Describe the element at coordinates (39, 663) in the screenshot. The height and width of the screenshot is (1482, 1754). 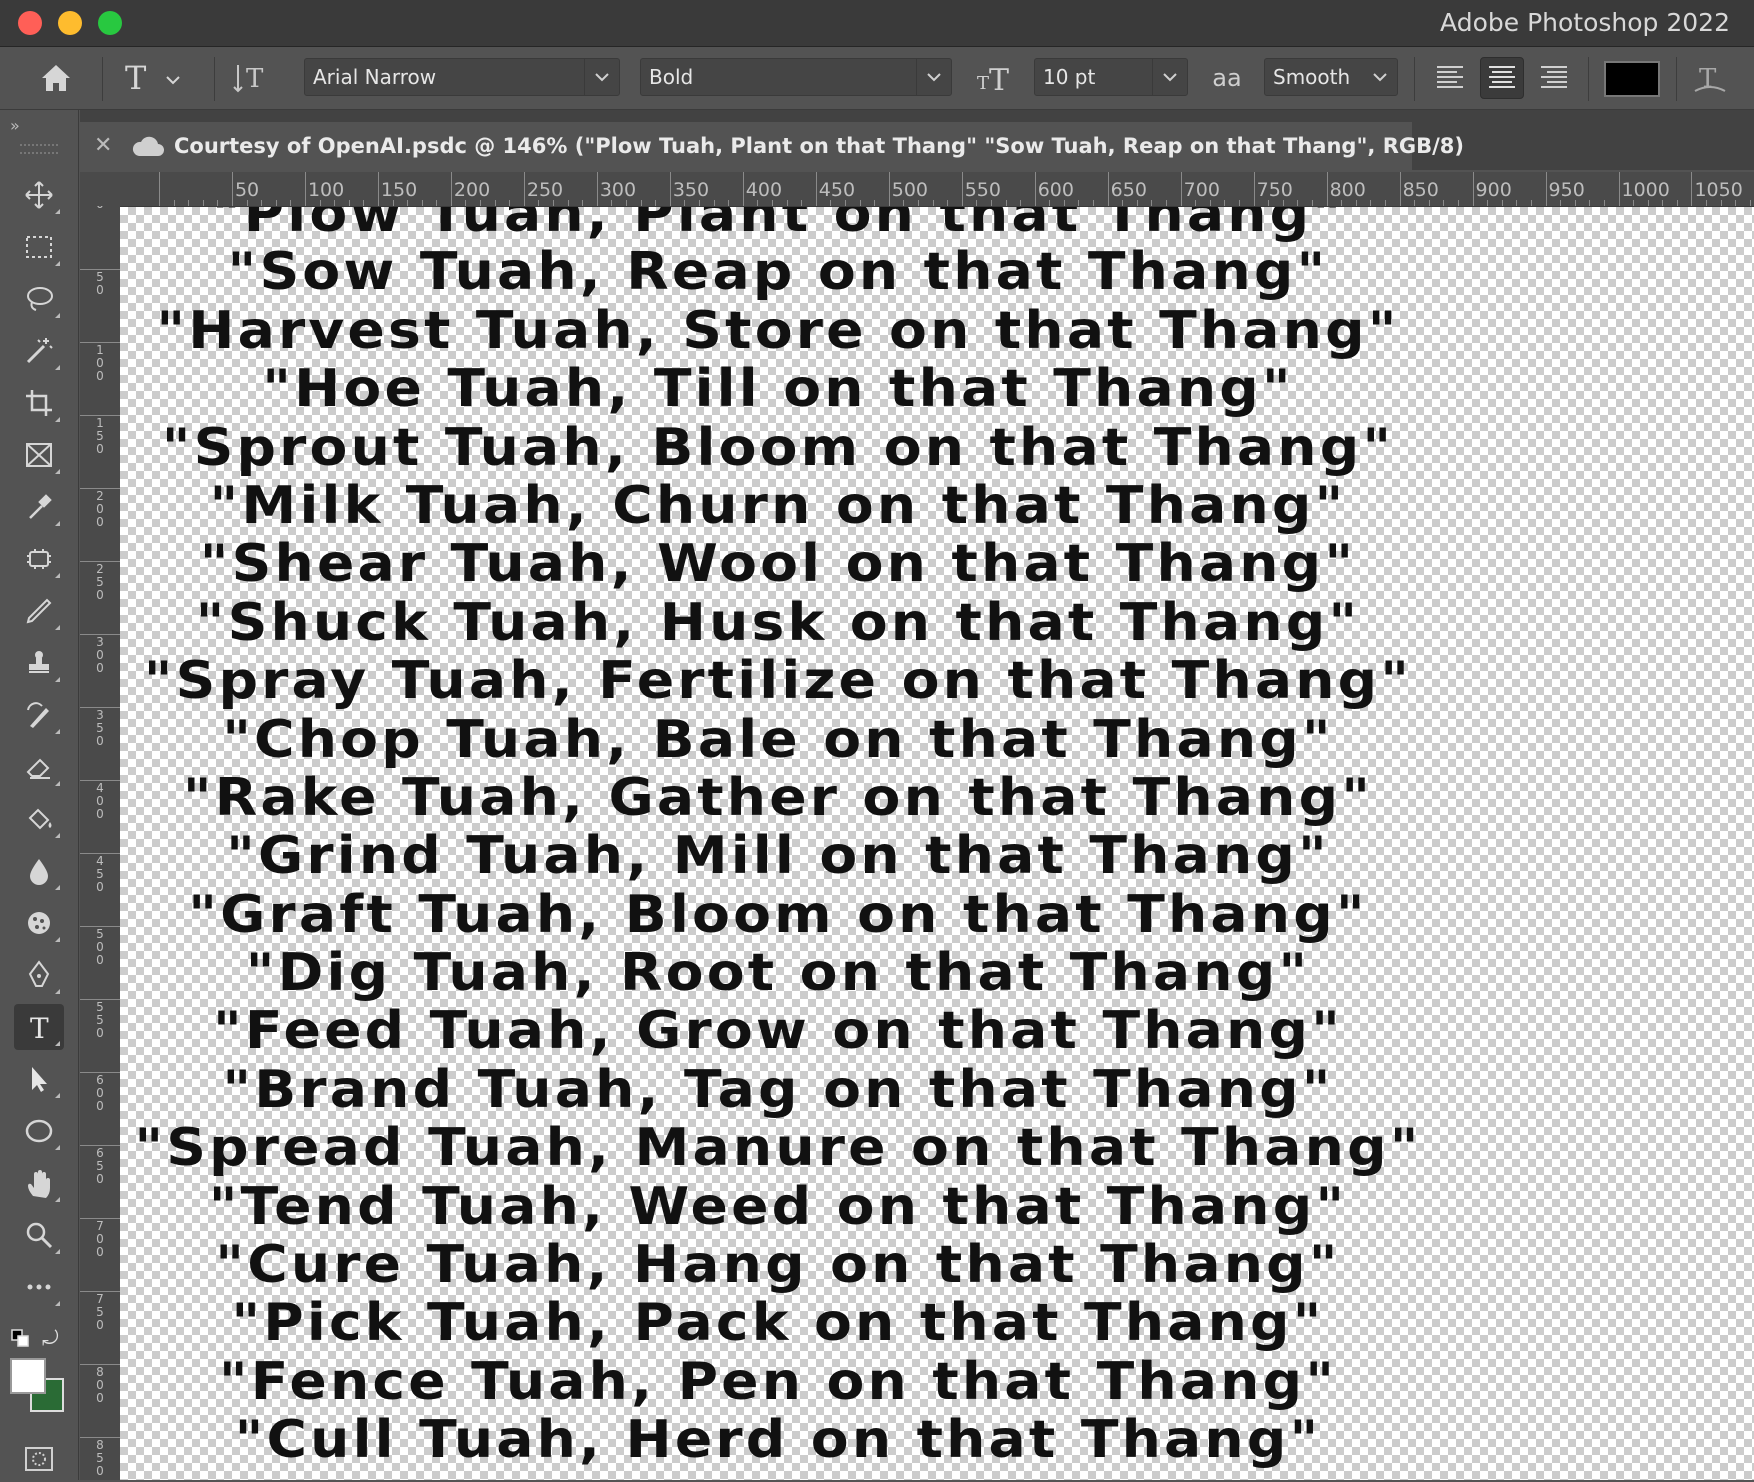
I see `tool-stamp` at that location.